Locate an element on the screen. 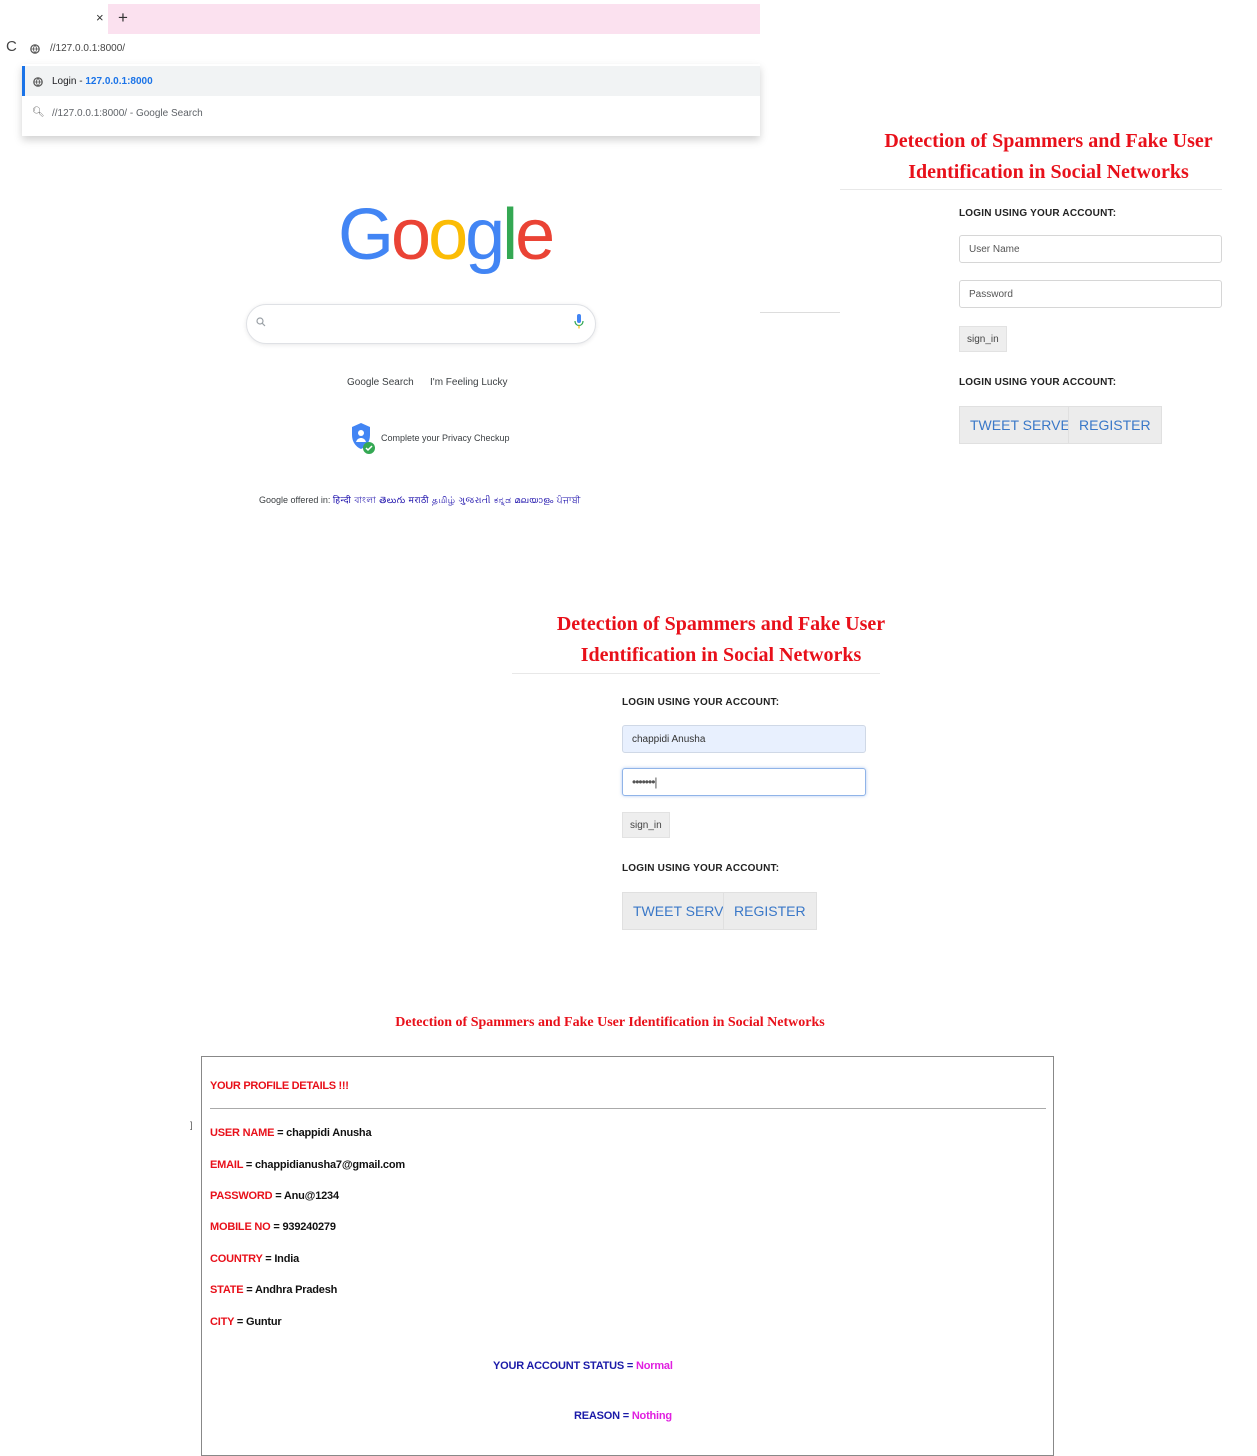 This screenshot has height=1456, width=1257. profile-row-country: COUNTRY = India is located at coordinates (254, 1259).